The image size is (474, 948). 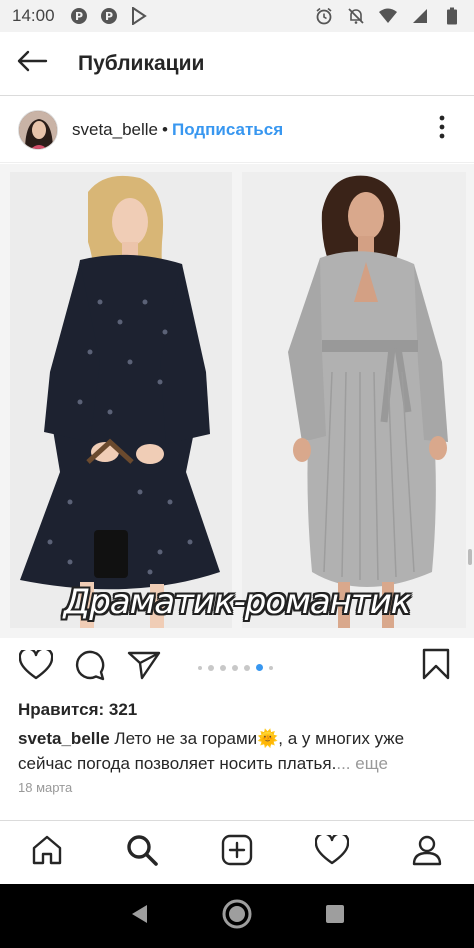 I want to click on nav-activity-button, so click(x=332, y=853).